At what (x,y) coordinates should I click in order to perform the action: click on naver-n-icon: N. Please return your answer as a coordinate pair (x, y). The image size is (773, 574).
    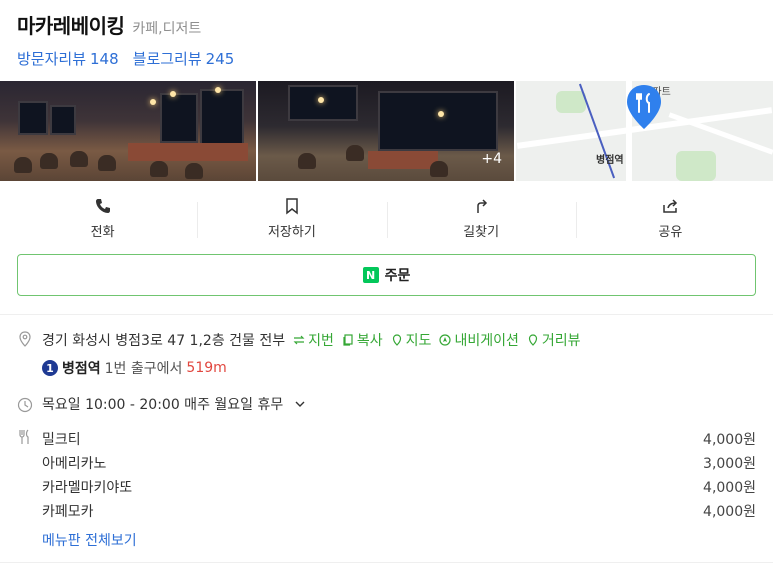
    Looking at the image, I should click on (370, 275).